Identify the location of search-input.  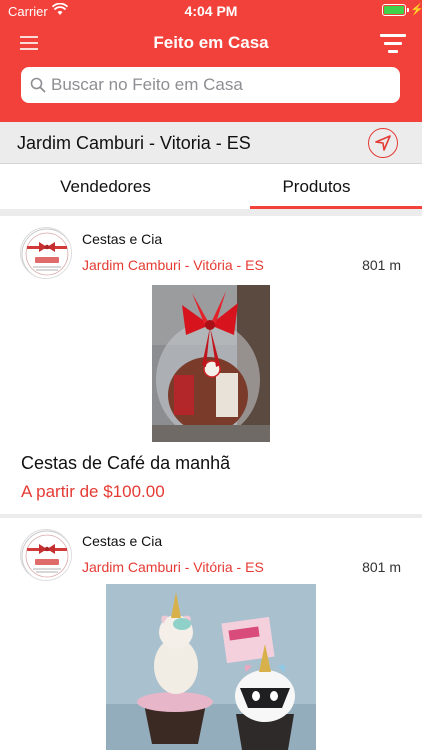
(221, 85).